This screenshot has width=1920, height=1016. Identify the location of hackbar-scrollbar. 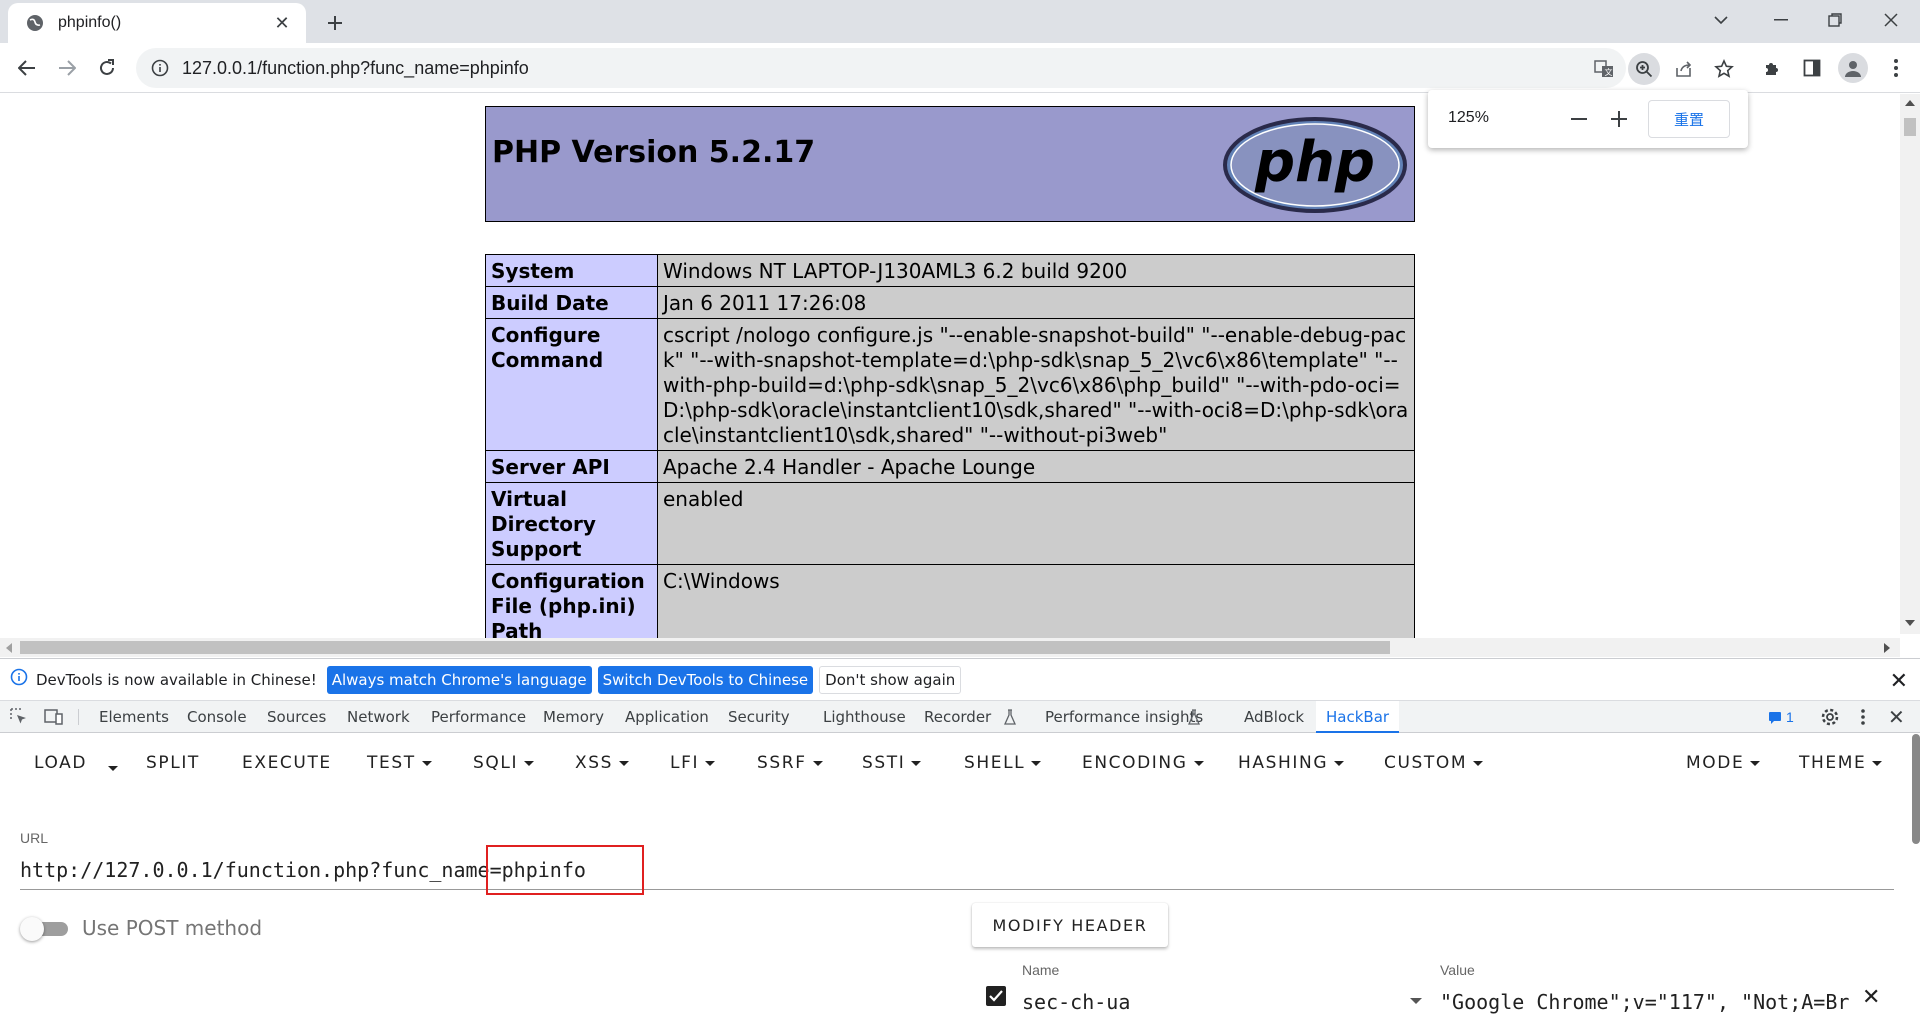
(1916, 789).